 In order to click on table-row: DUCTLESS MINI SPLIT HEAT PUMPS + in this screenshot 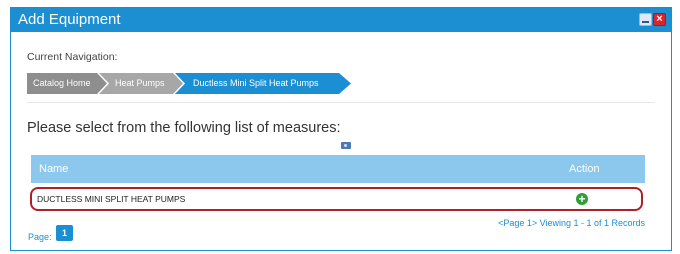, I will do `click(336, 199)`.